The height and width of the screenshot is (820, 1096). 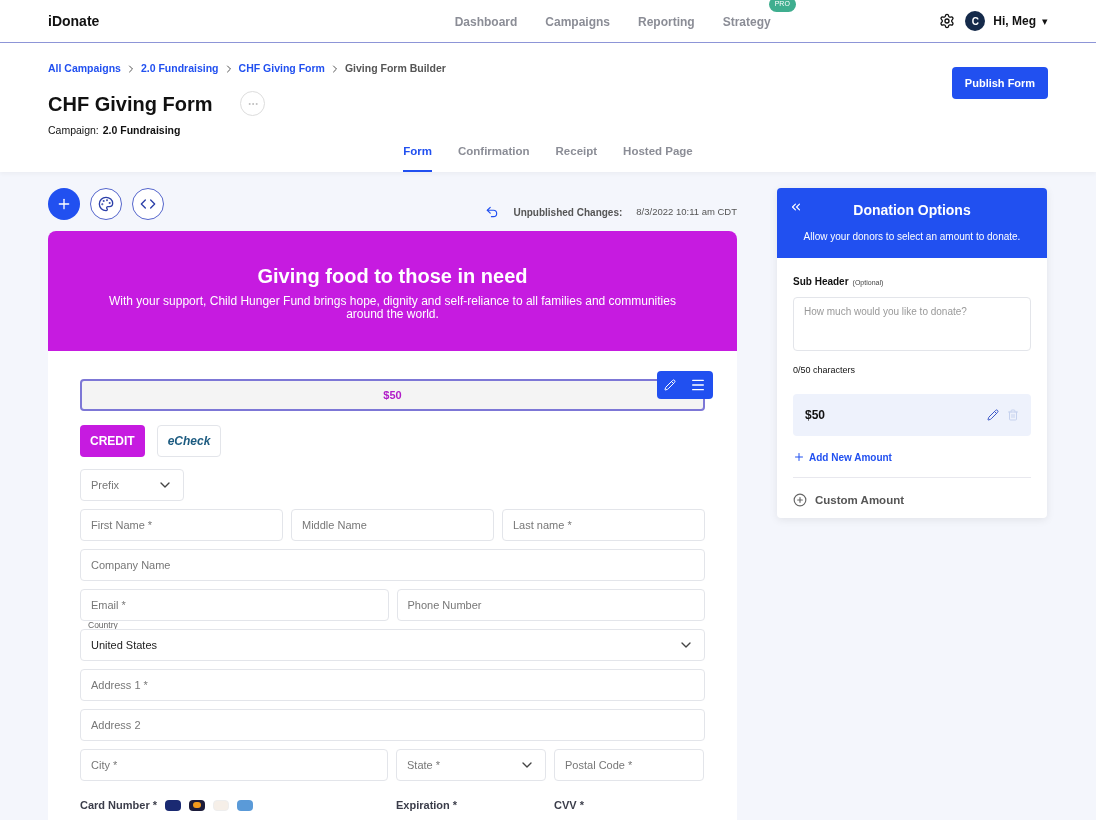 What do you see at coordinates (816, 415) in the screenshot?
I see `amount-value: $50` at bounding box center [816, 415].